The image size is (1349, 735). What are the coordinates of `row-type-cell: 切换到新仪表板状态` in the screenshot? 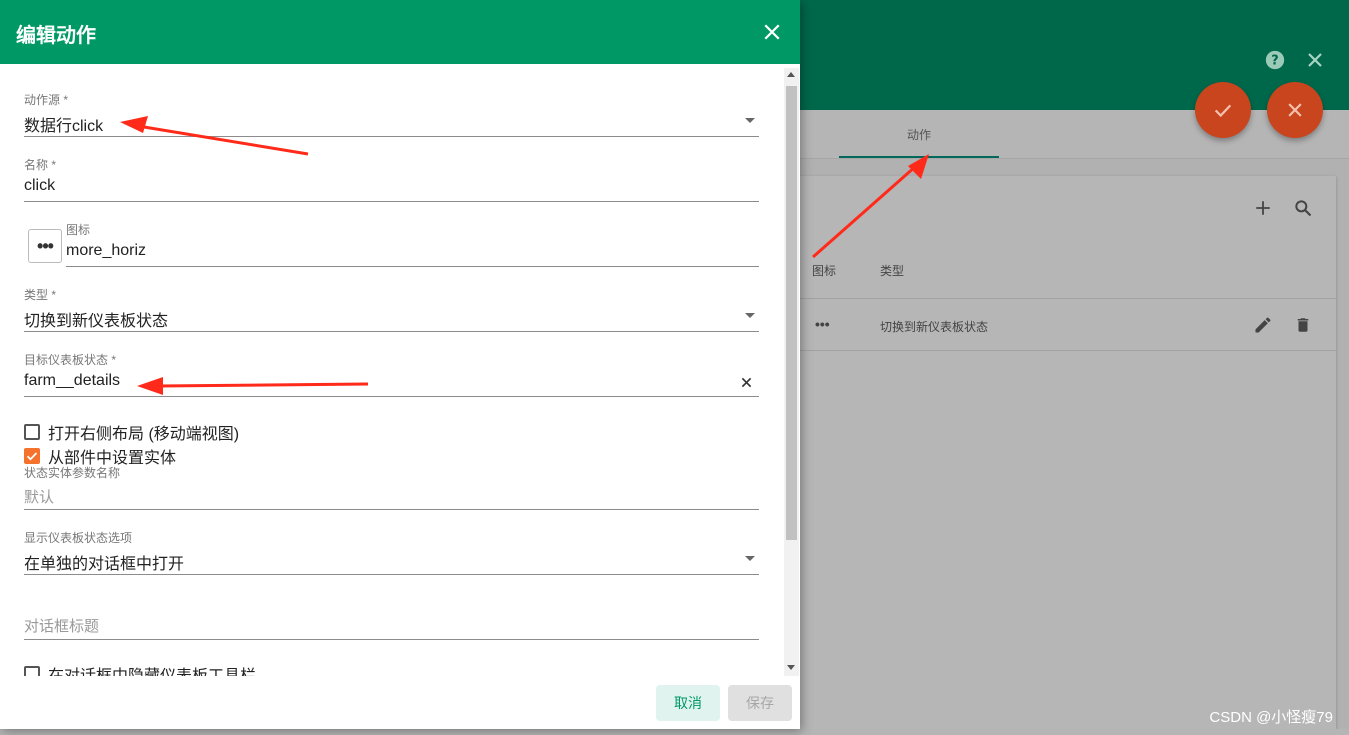 It's located at (934, 327).